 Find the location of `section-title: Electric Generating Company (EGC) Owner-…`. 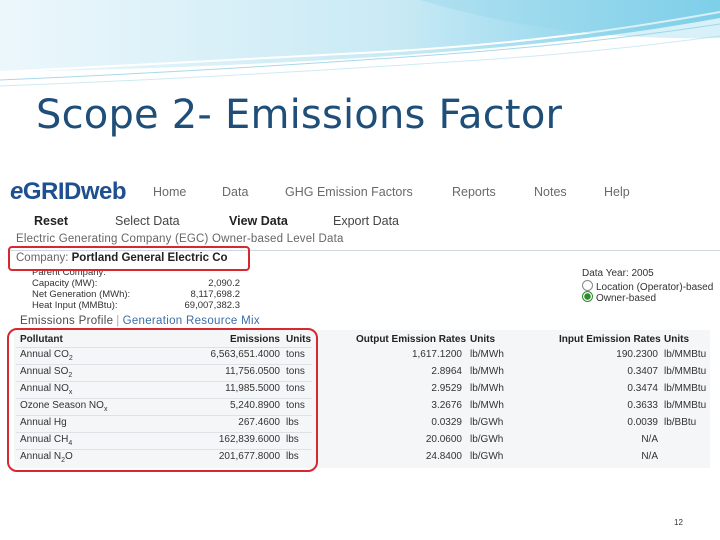

section-title: Electric Generating Company (EGC) Owner-… is located at coordinates (180, 239).